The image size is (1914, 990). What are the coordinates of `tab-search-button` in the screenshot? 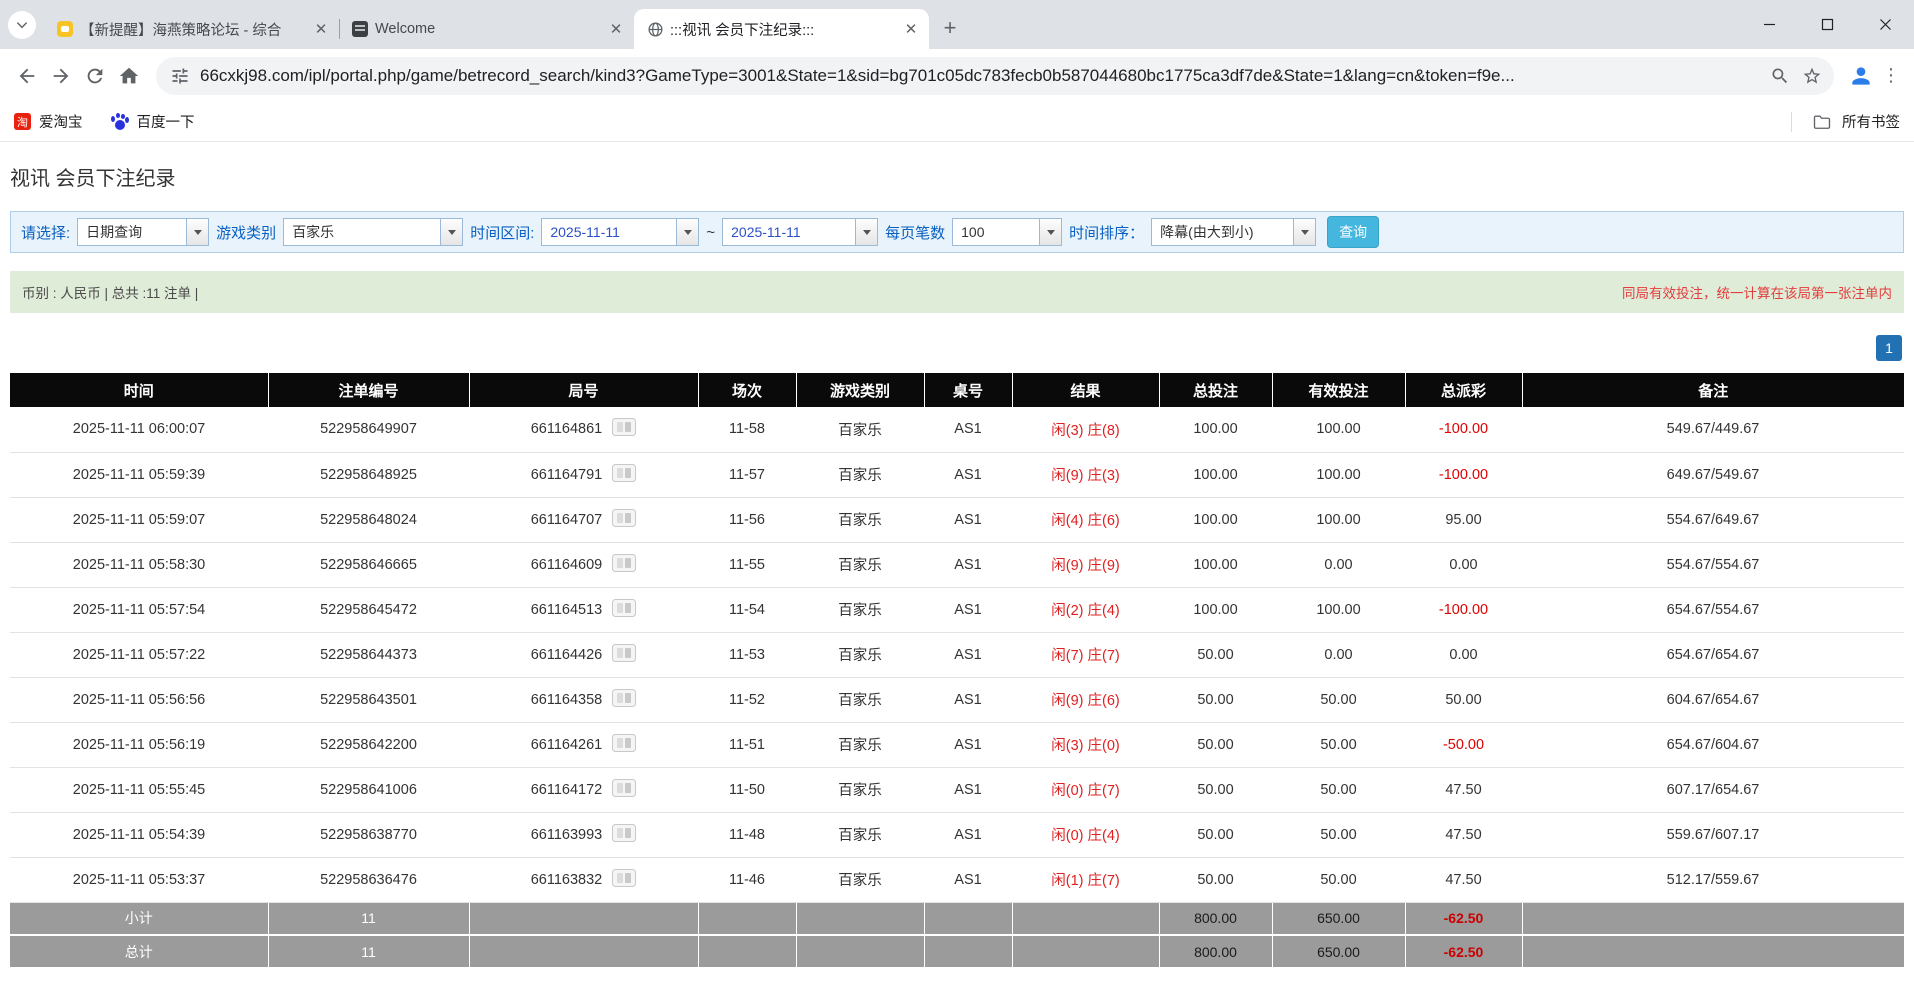 It's located at (22, 25).